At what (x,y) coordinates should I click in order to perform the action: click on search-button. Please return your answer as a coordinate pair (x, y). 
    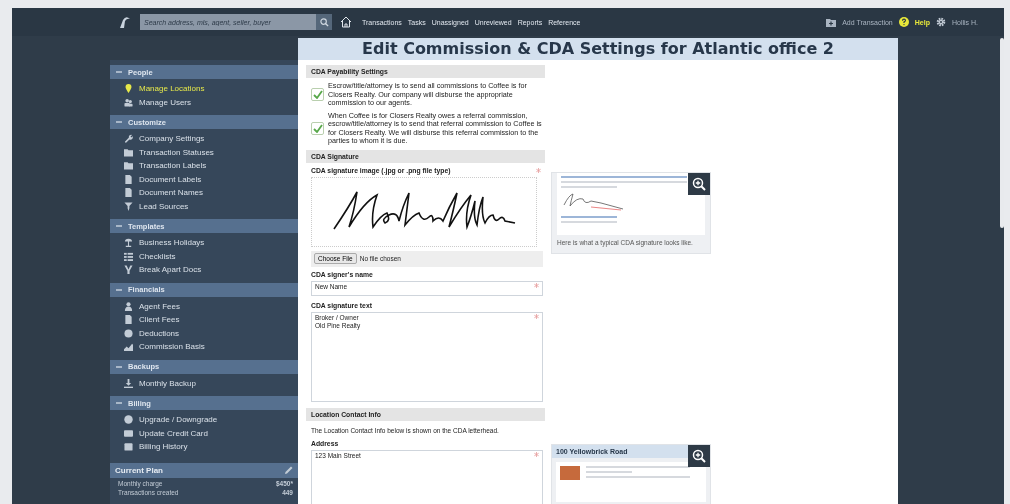
    Looking at the image, I should click on (324, 22).